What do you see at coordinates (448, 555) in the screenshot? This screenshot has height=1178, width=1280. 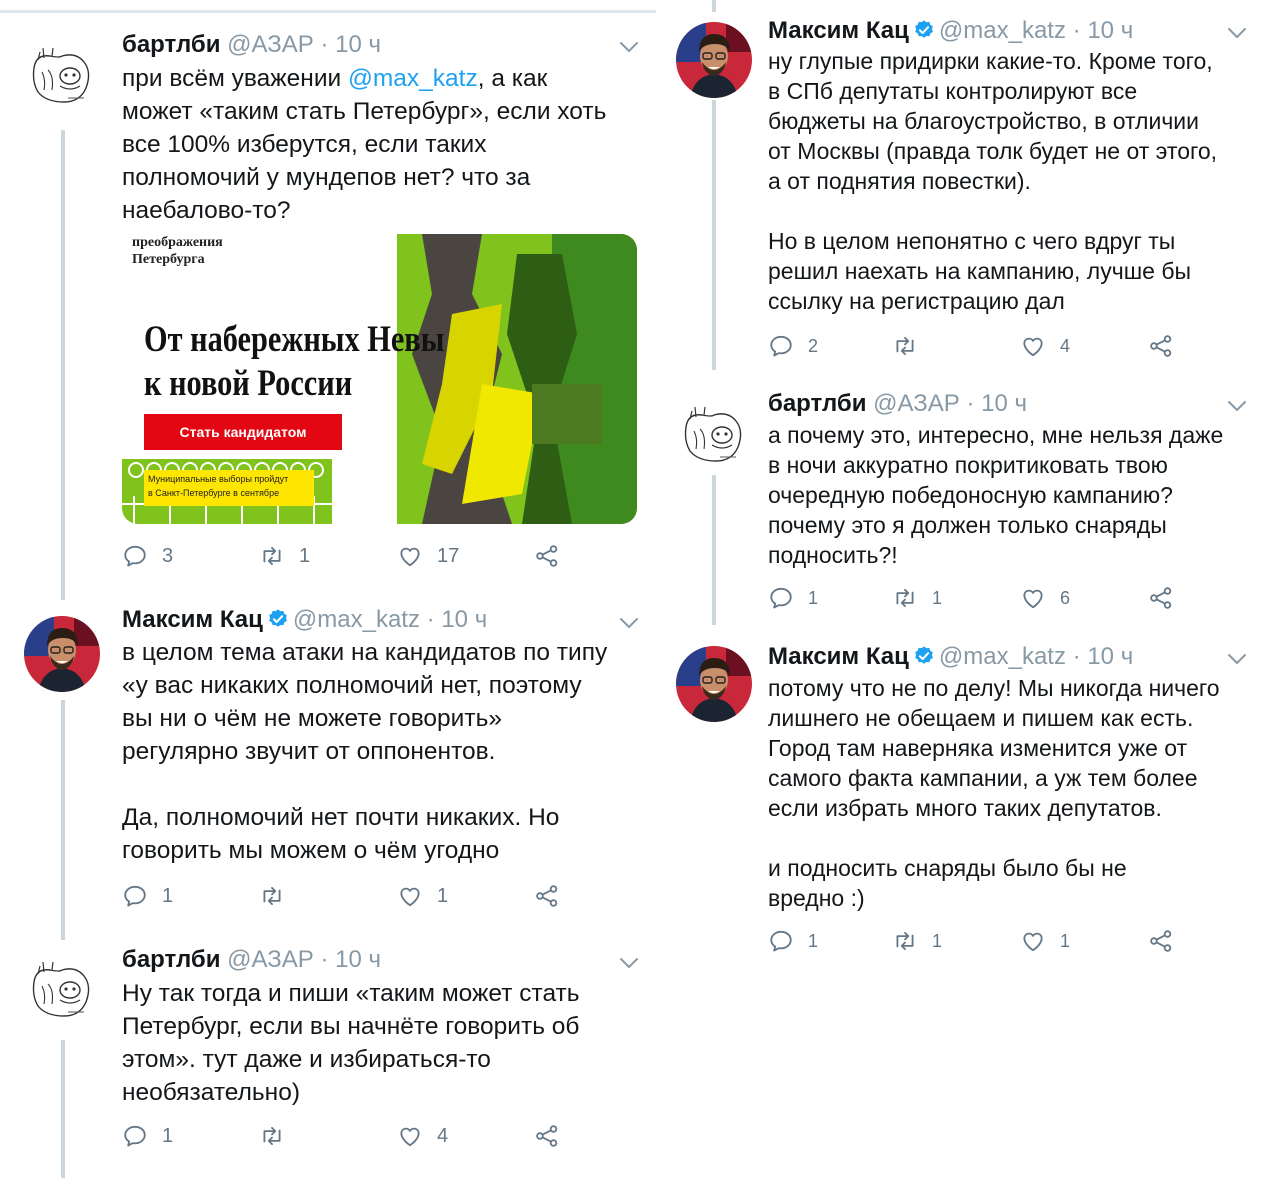 I see `like-count: 17` at bounding box center [448, 555].